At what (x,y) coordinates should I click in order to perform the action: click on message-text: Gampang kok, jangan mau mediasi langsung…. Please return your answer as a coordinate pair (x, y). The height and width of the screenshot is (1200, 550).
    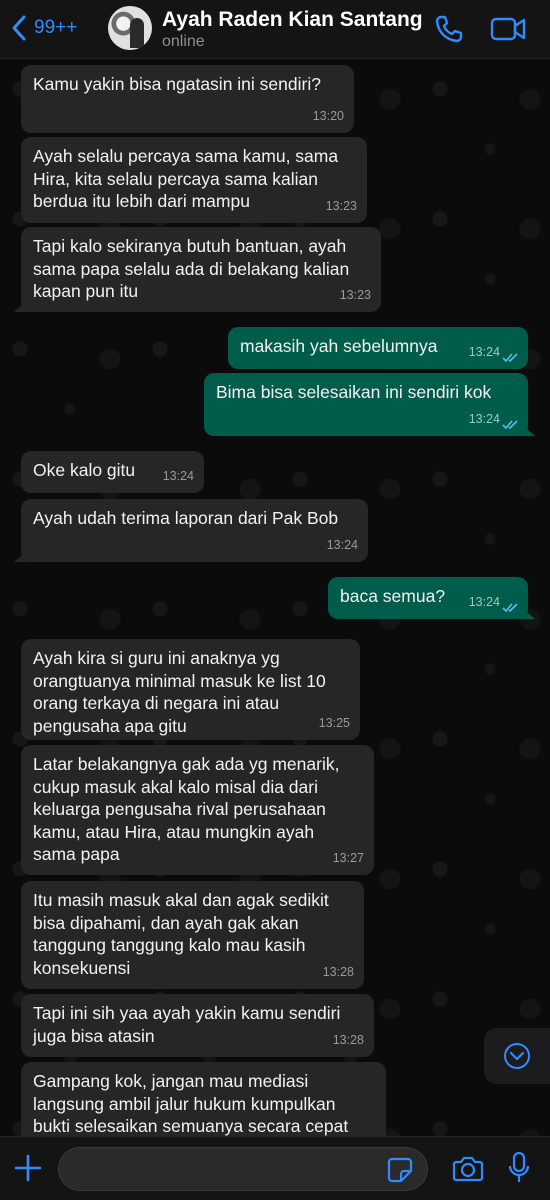
    Looking at the image, I should click on (191, 1103).